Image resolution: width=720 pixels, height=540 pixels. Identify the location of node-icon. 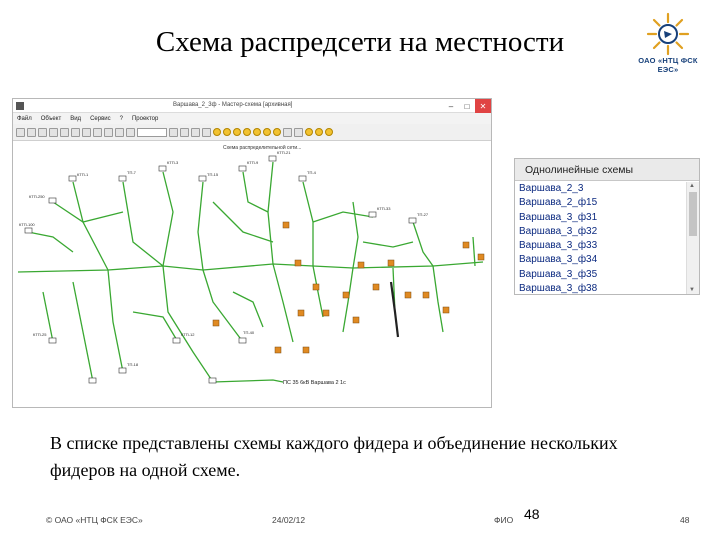
(206, 132).